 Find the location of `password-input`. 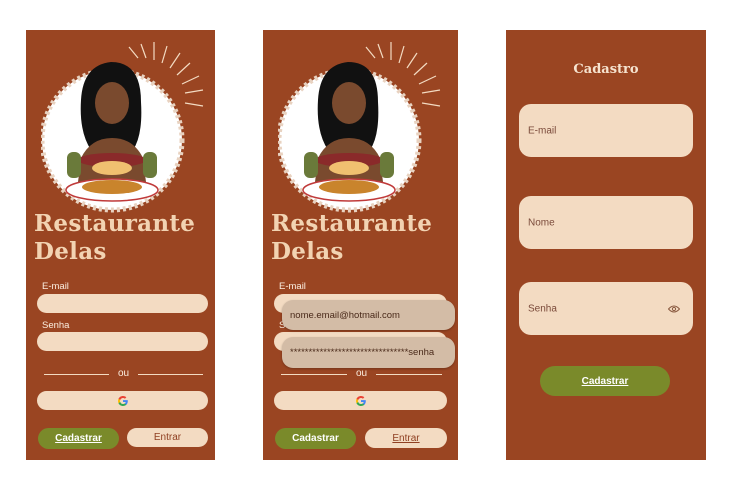

password-input is located at coordinates (122, 341).